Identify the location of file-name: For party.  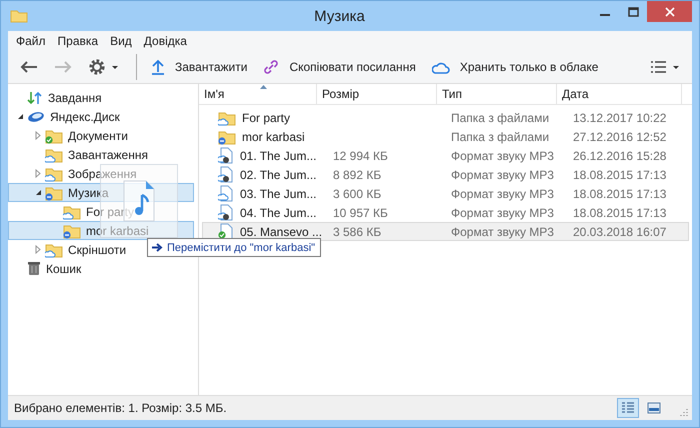
(266, 117).